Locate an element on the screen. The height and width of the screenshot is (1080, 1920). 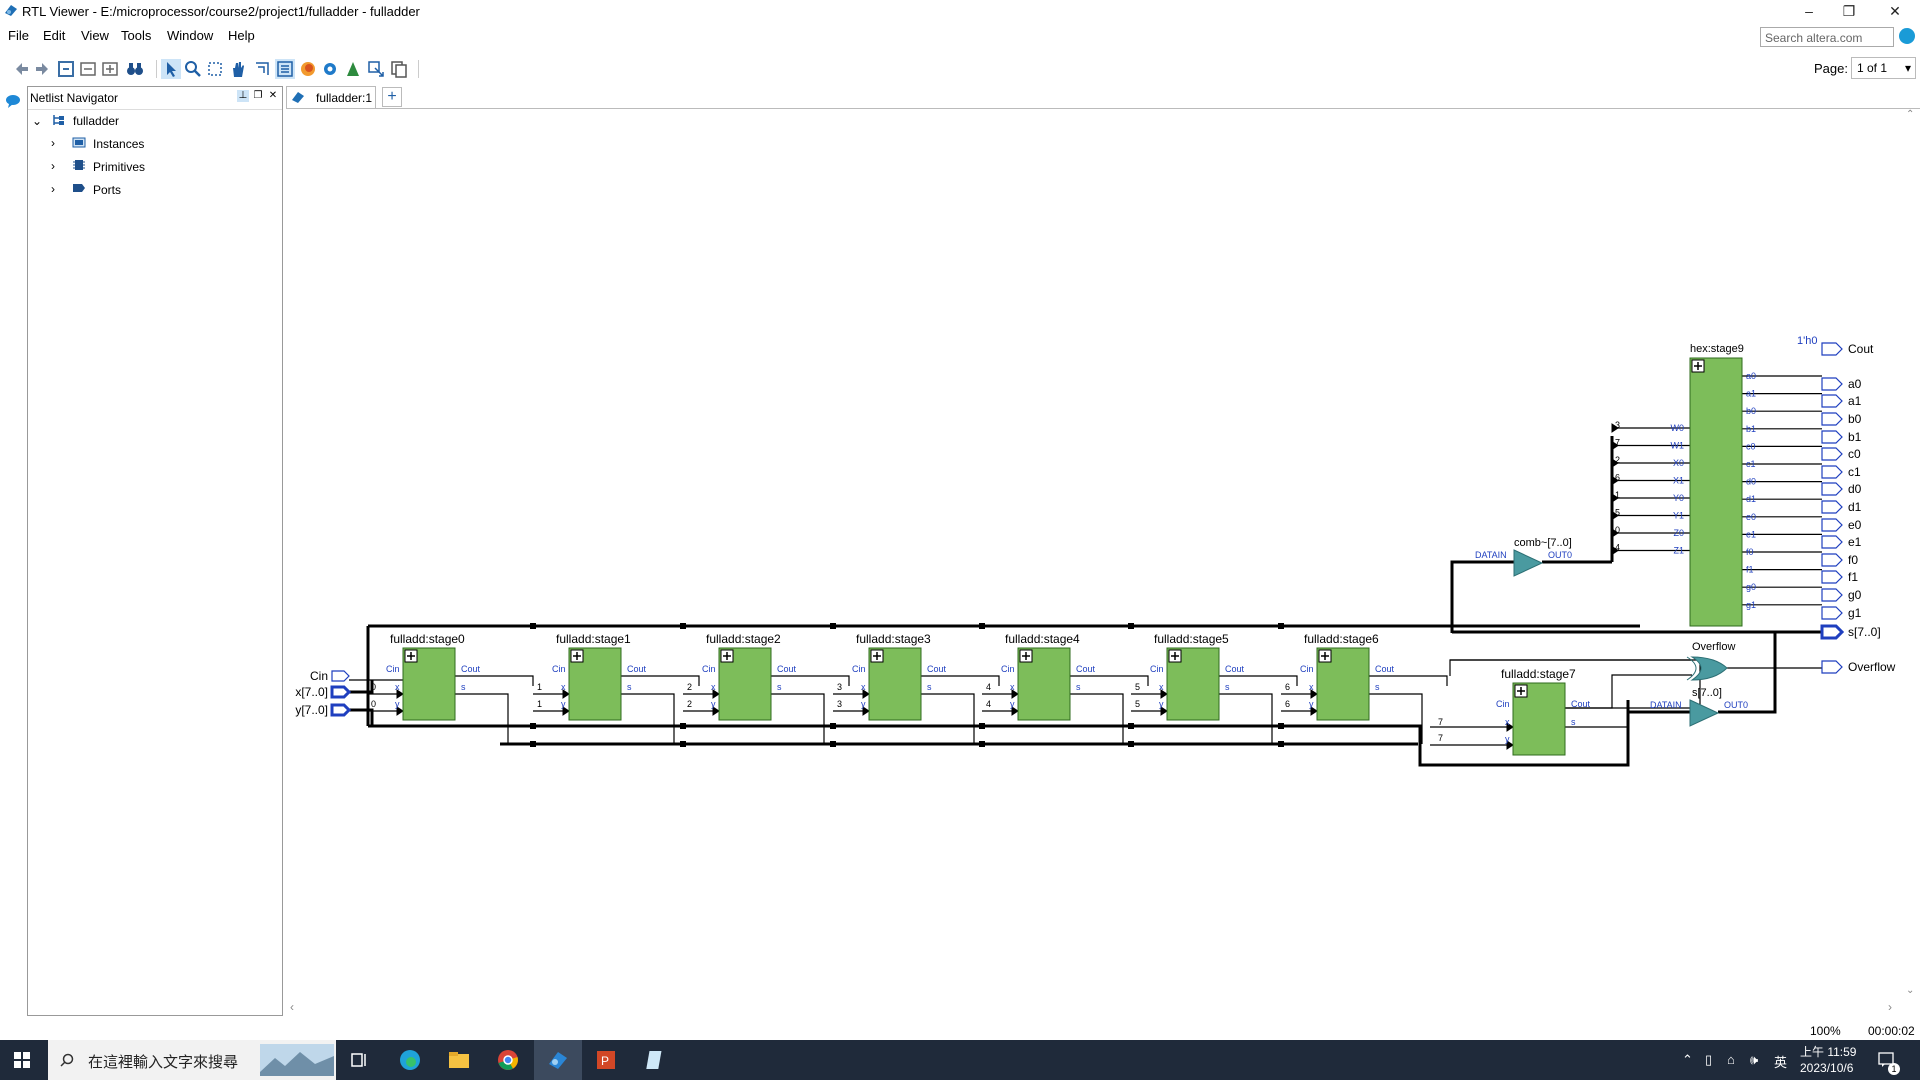
chrome-icon is located at coordinates (508, 1060).